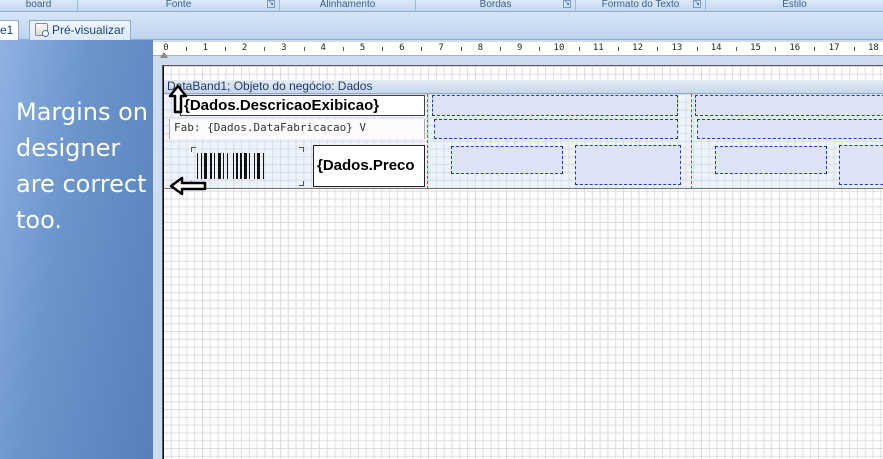 The width and height of the screenshot is (883, 459). What do you see at coordinates (628, 165) in the screenshot?
I see `placeholder-preco-col2` at bounding box center [628, 165].